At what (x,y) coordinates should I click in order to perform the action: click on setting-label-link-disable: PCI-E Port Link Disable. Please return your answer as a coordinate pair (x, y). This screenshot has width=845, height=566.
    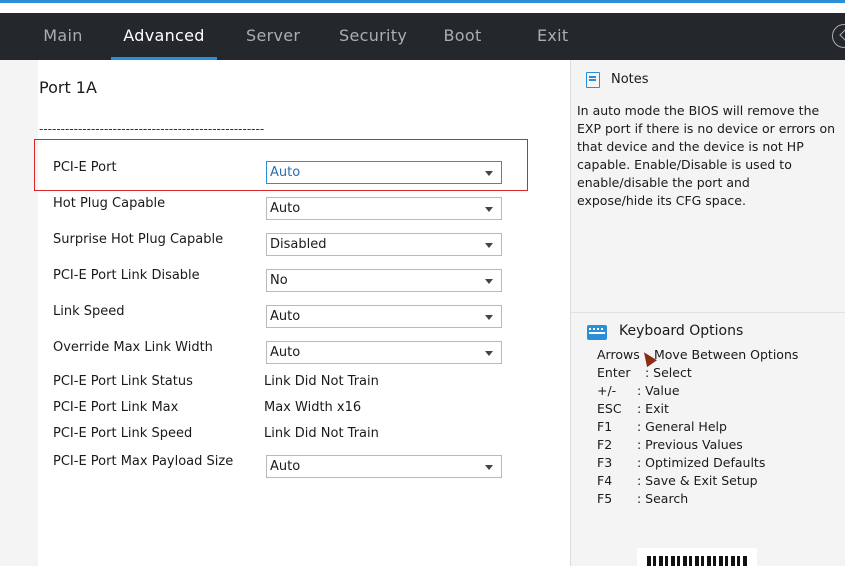
    Looking at the image, I should click on (126, 275).